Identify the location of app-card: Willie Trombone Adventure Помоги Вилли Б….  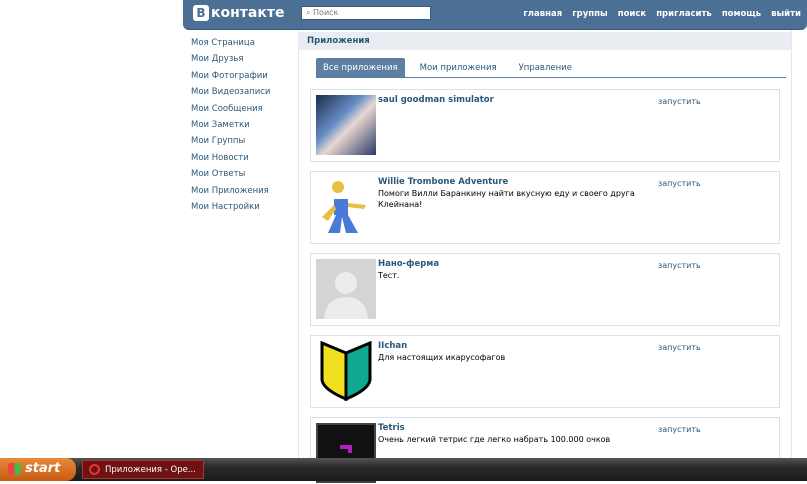
(545, 207).